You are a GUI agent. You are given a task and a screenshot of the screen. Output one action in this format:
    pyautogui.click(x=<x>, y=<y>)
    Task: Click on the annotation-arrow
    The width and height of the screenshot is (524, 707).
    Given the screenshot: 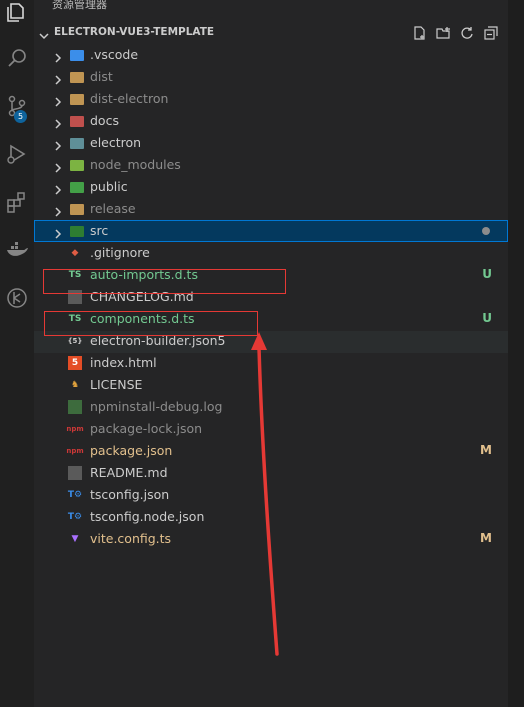 What is the action you would take?
    pyautogui.click(x=265, y=494)
    